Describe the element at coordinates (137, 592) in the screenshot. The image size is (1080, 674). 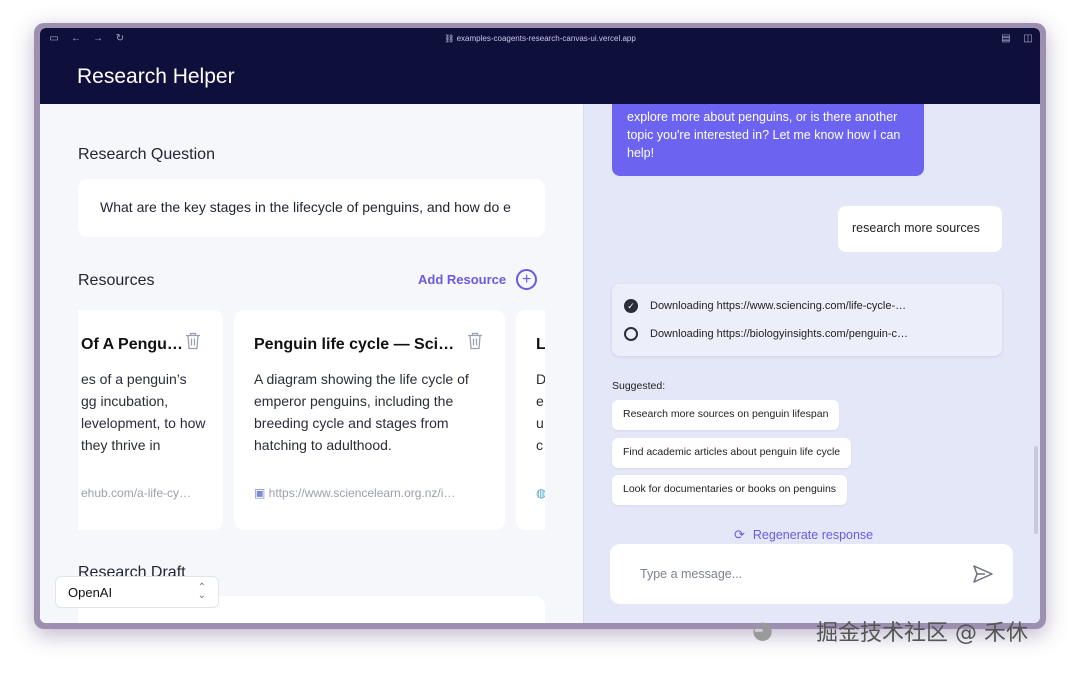
I see `provider-select: OpenAI ⌃ ⌄` at that location.